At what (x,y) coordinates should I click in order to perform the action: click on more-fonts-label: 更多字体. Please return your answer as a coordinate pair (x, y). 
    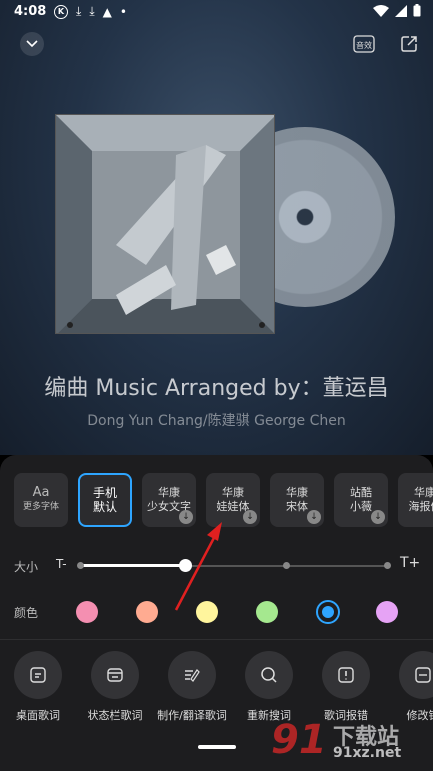
    Looking at the image, I should click on (40, 507).